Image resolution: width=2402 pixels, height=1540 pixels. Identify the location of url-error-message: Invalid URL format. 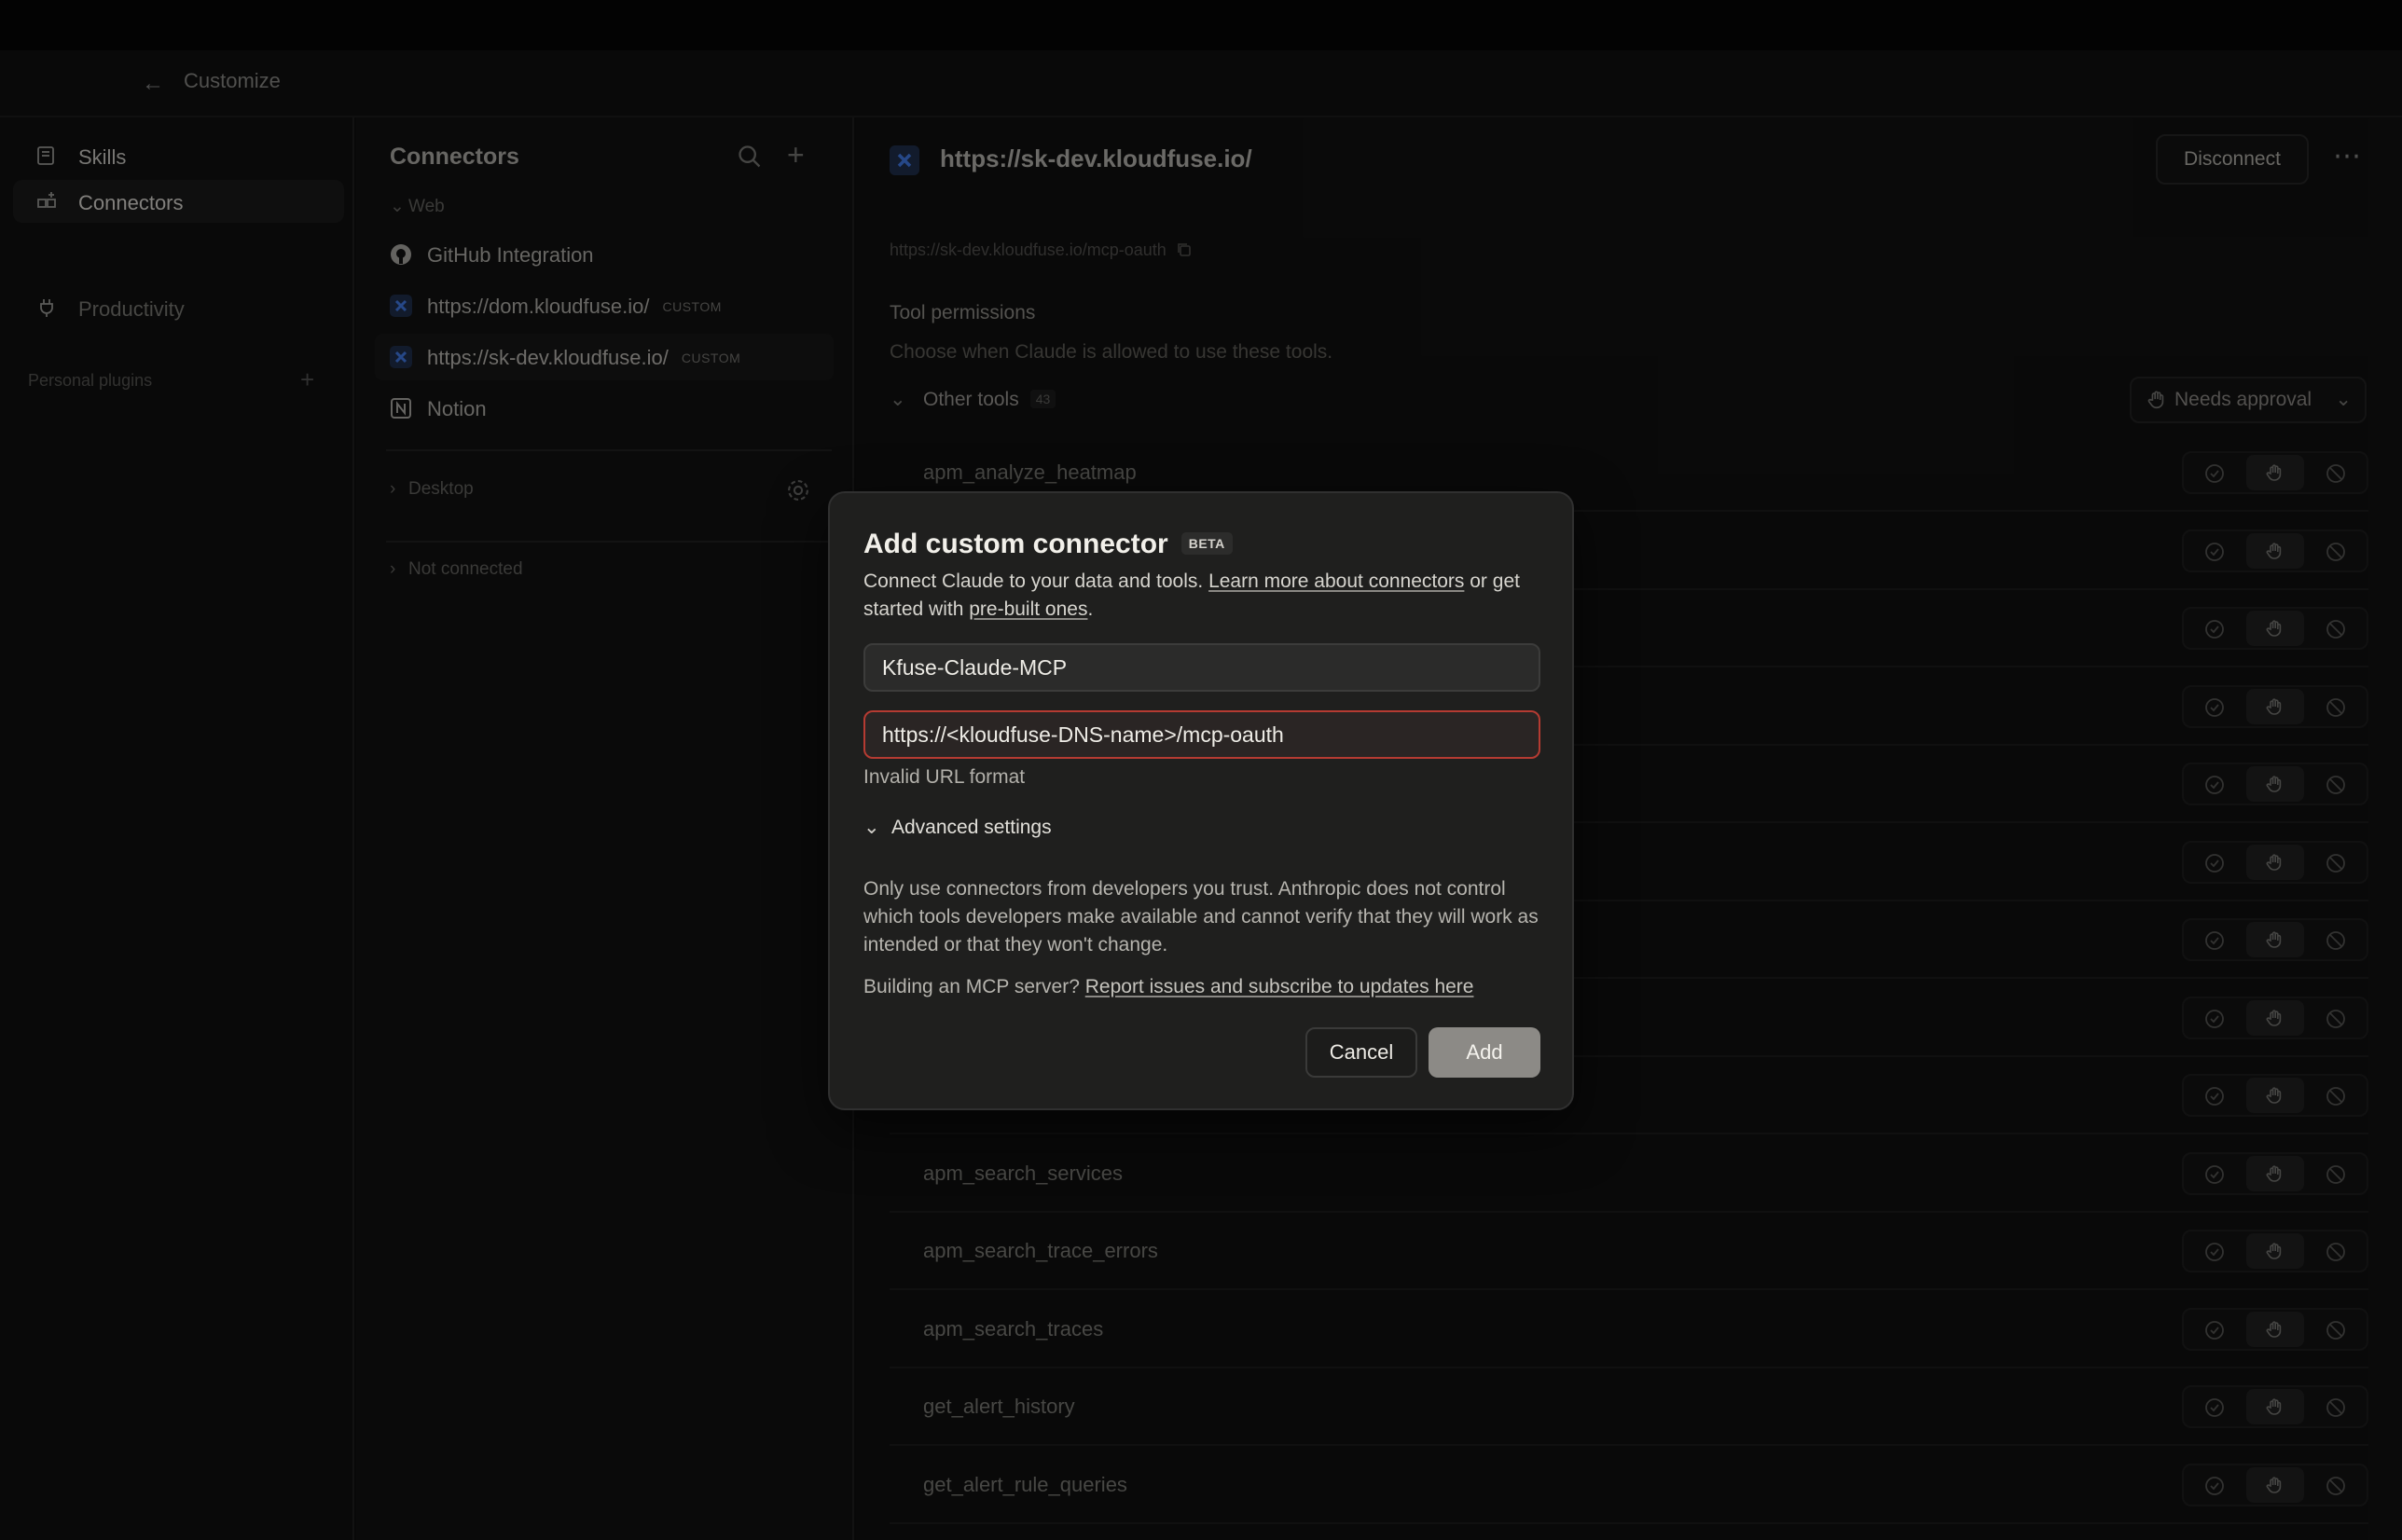
(944, 777).